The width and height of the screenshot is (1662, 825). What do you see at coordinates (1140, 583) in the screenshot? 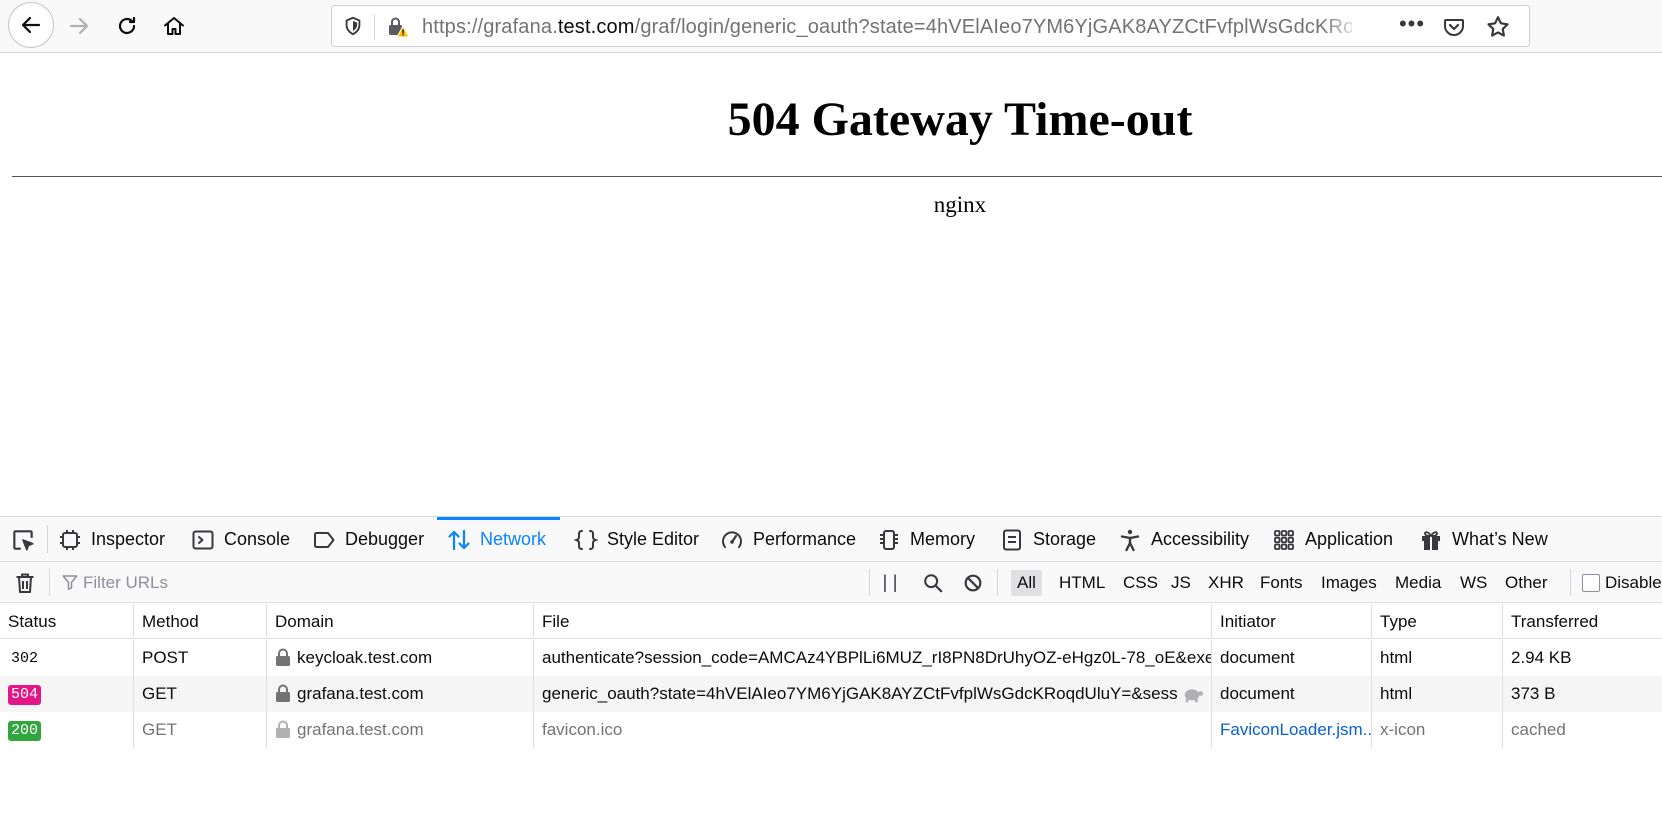
I see `filter-css: CSS` at bounding box center [1140, 583].